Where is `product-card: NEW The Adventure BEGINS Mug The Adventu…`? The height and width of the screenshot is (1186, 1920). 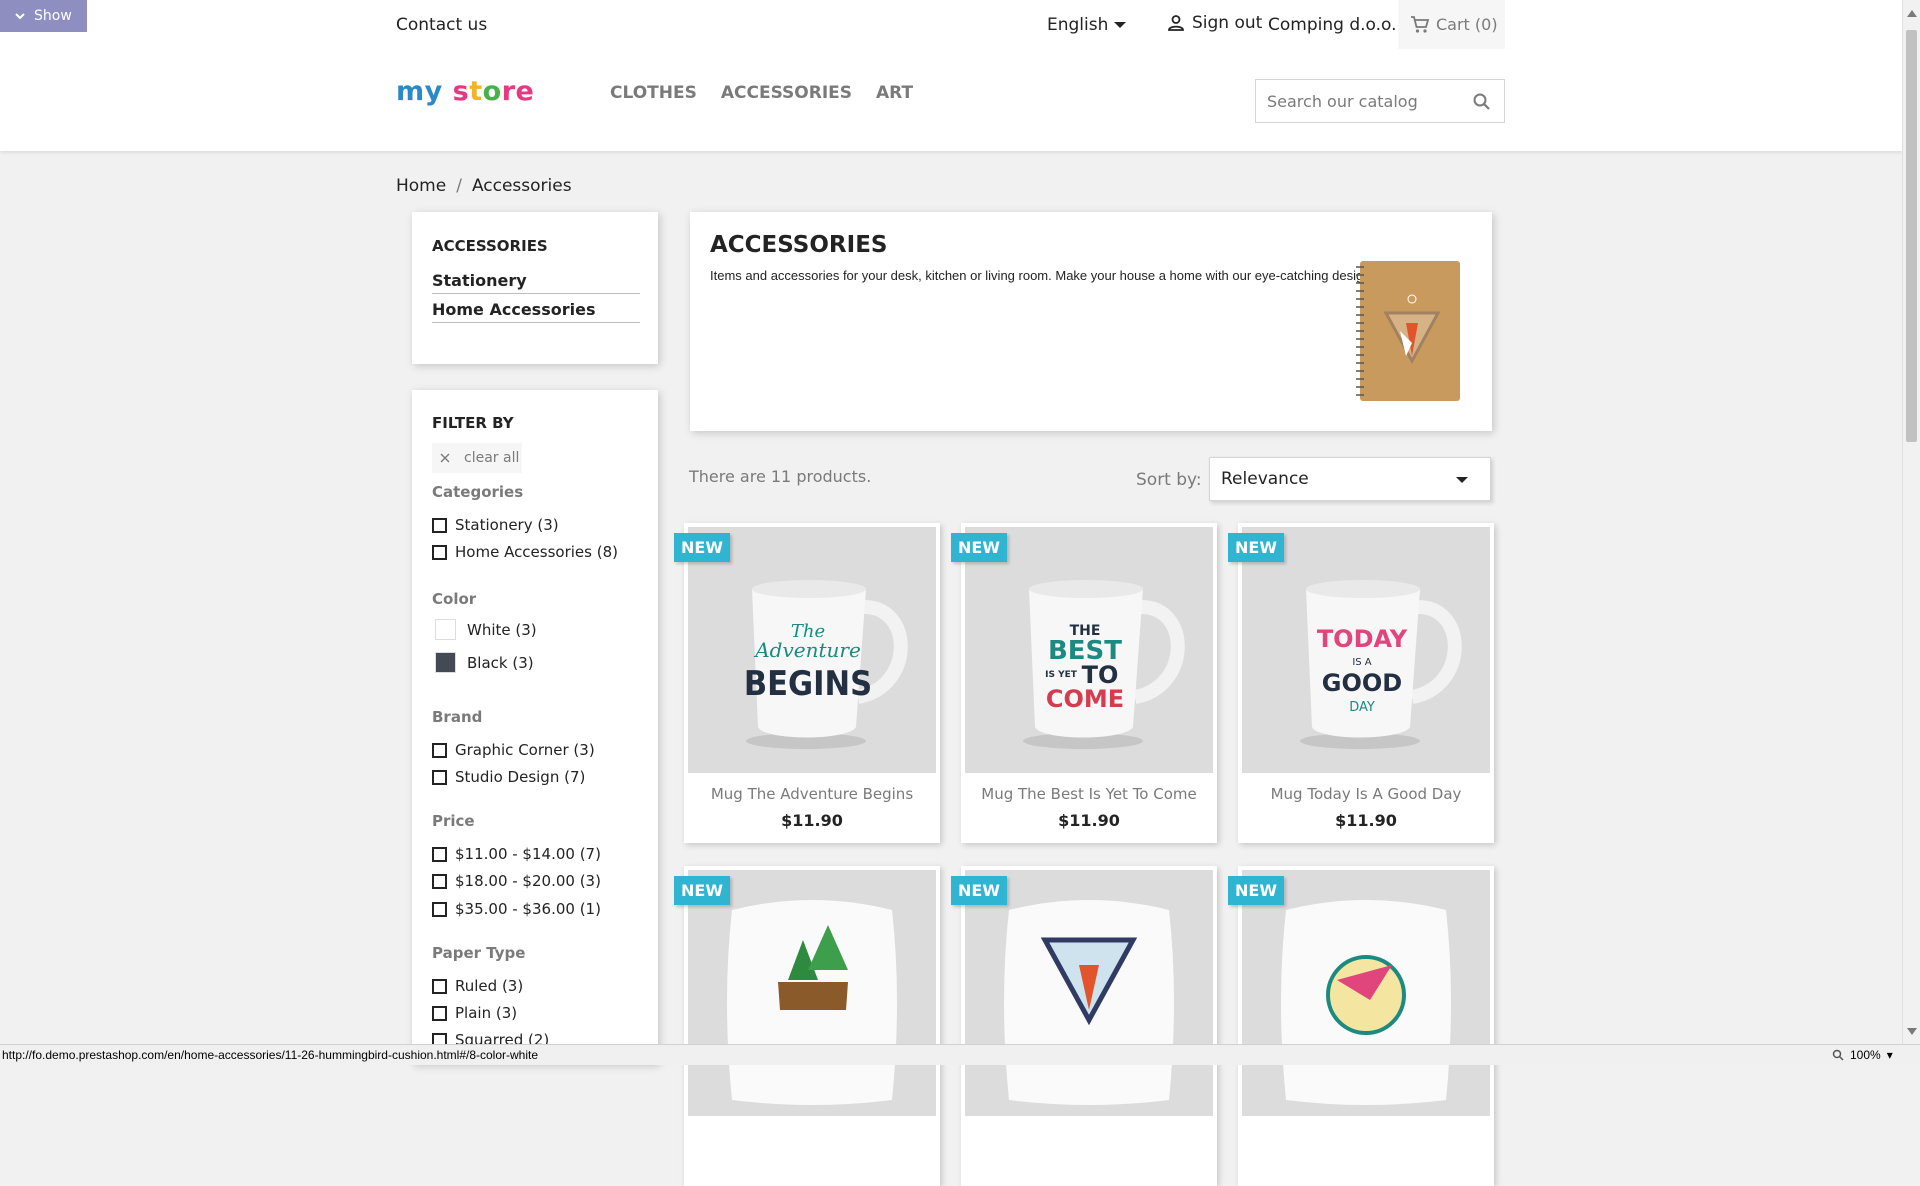
product-card: NEW The Adventure BEGINS Mug The Adventu… is located at coordinates (807, 683).